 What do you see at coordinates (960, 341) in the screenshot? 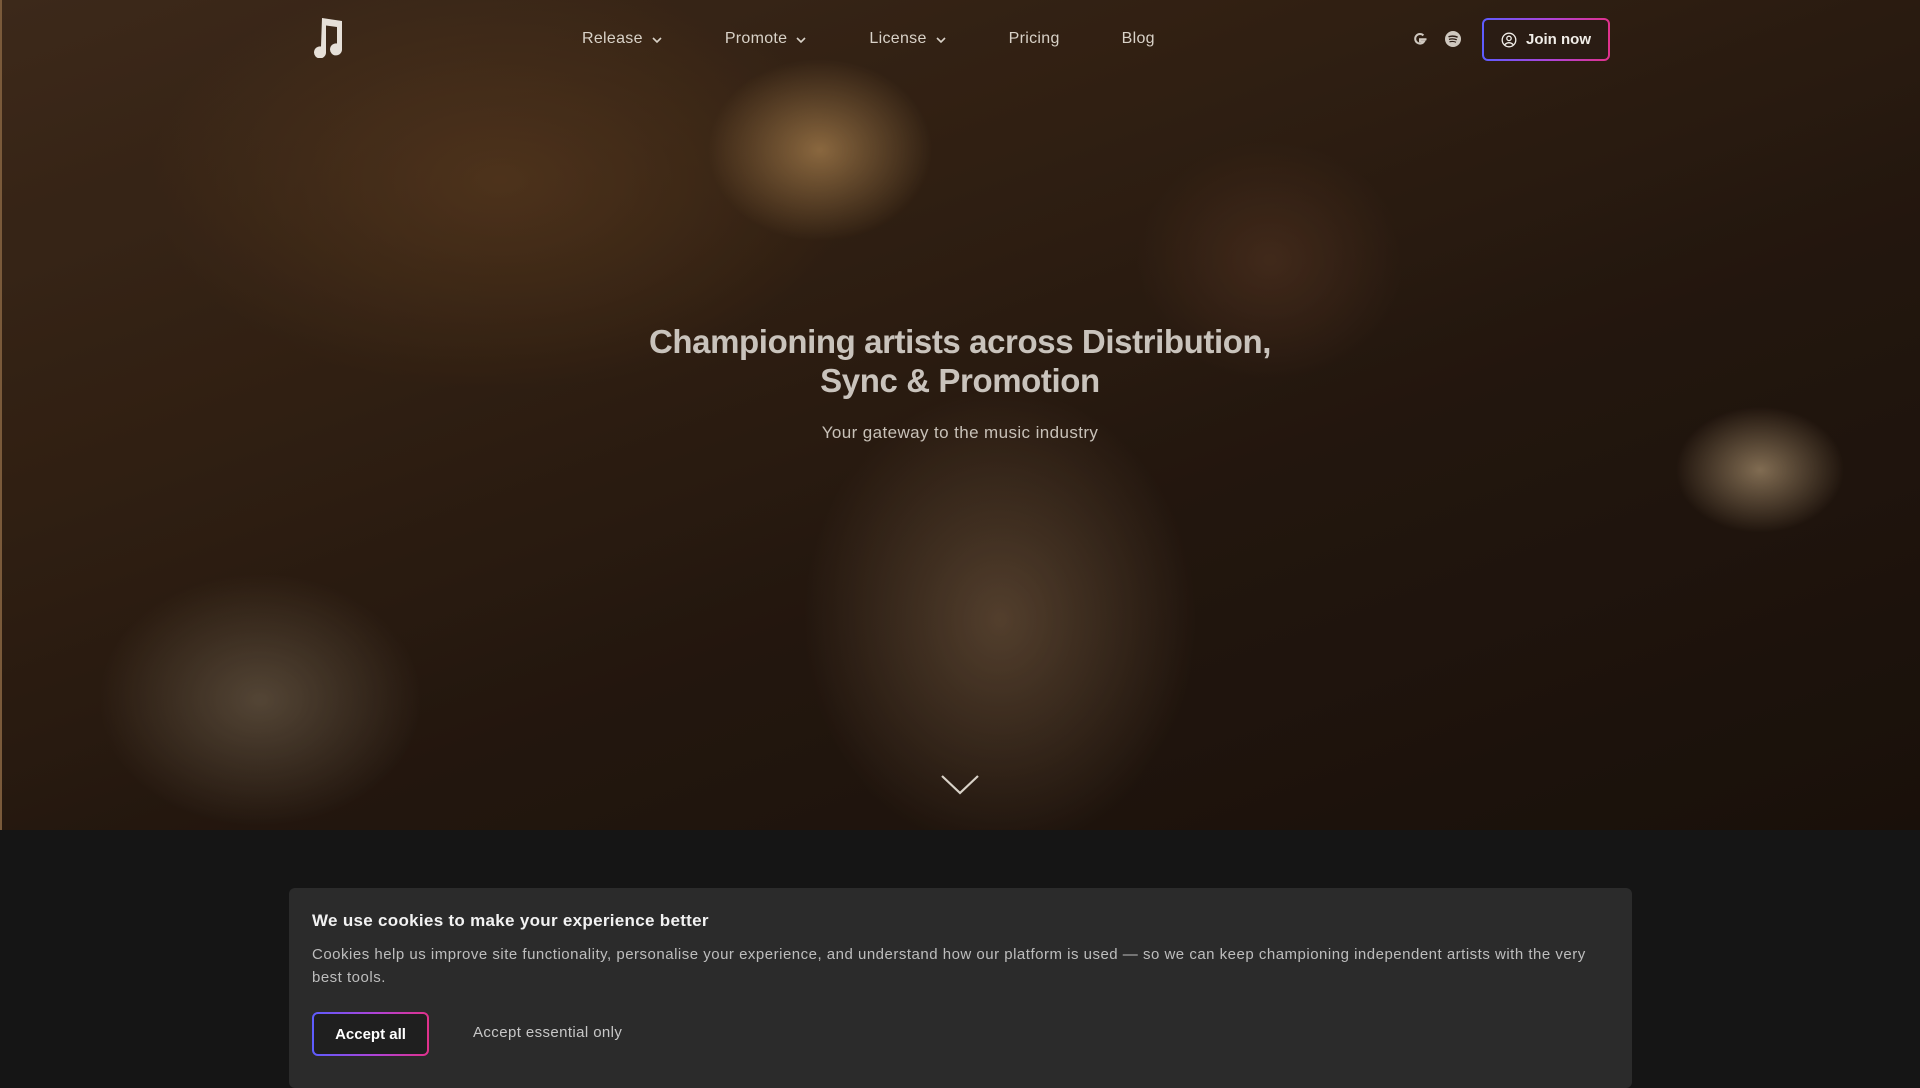
I see `hero-headline-line1: Championing artists across Distribution,` at bounding box center [960, 341].